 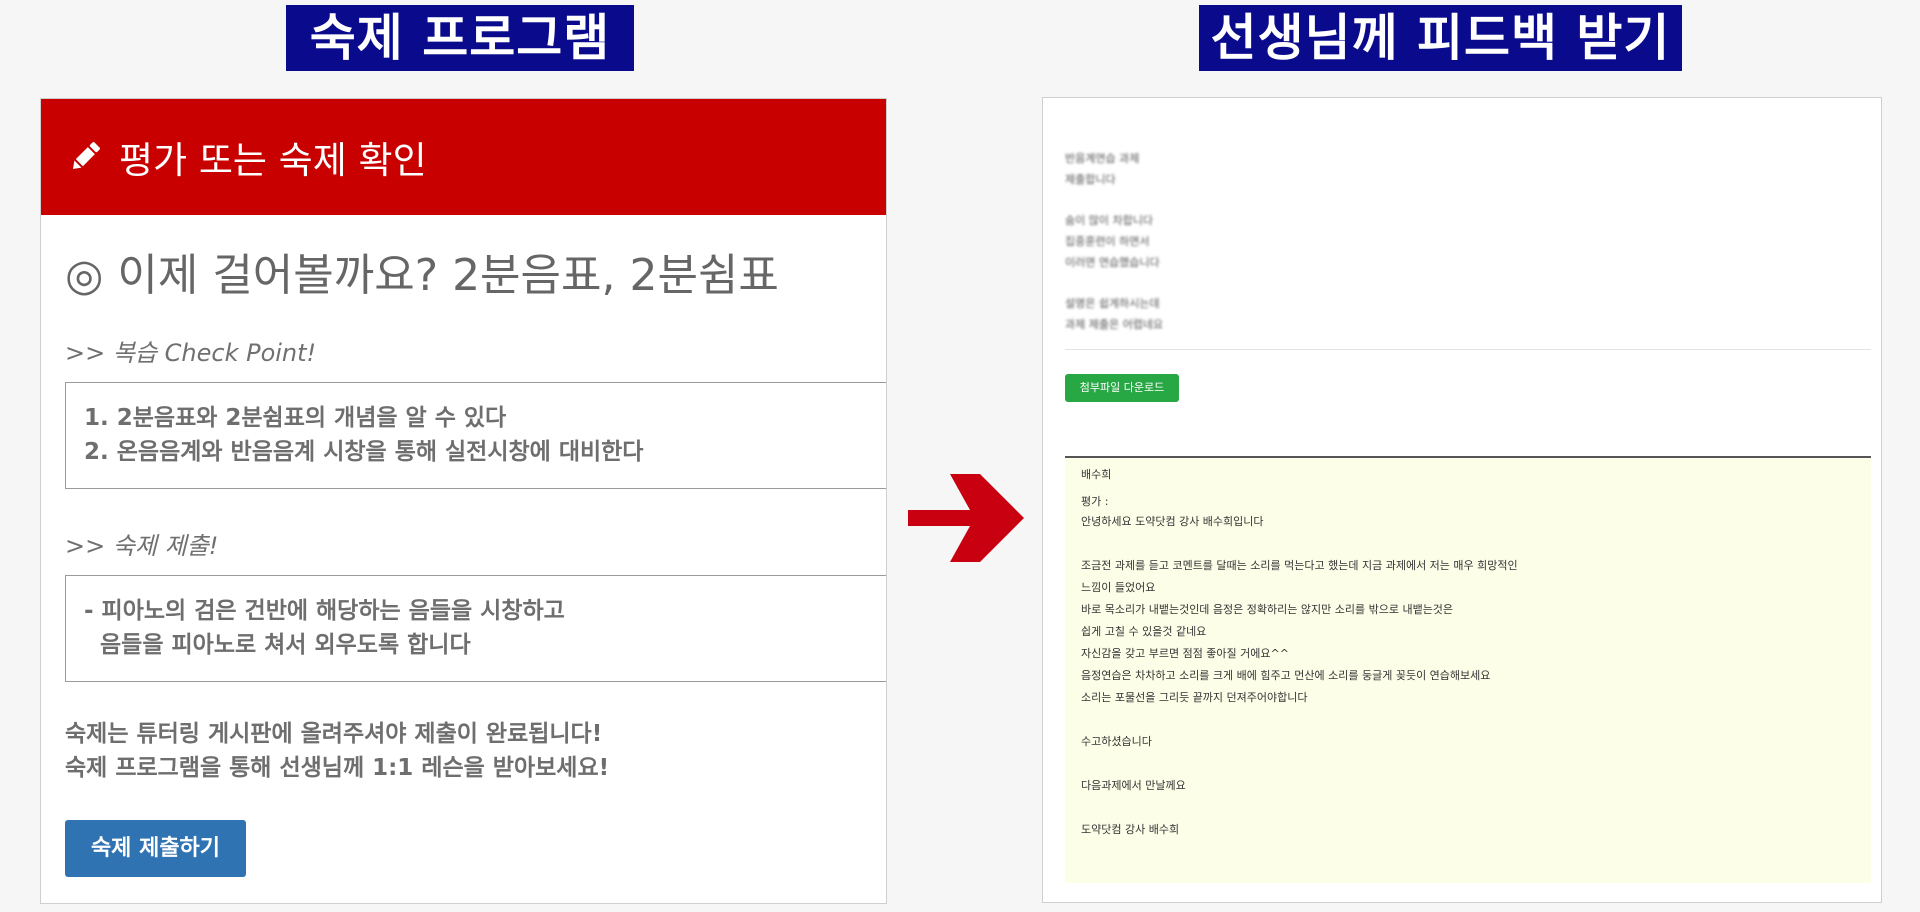 What do you see at coordinates (1102, 169) in the screenshot?
I see `student-post-text: 반음계연습 과제 제출합니다` at bounding box center [1102, 169].